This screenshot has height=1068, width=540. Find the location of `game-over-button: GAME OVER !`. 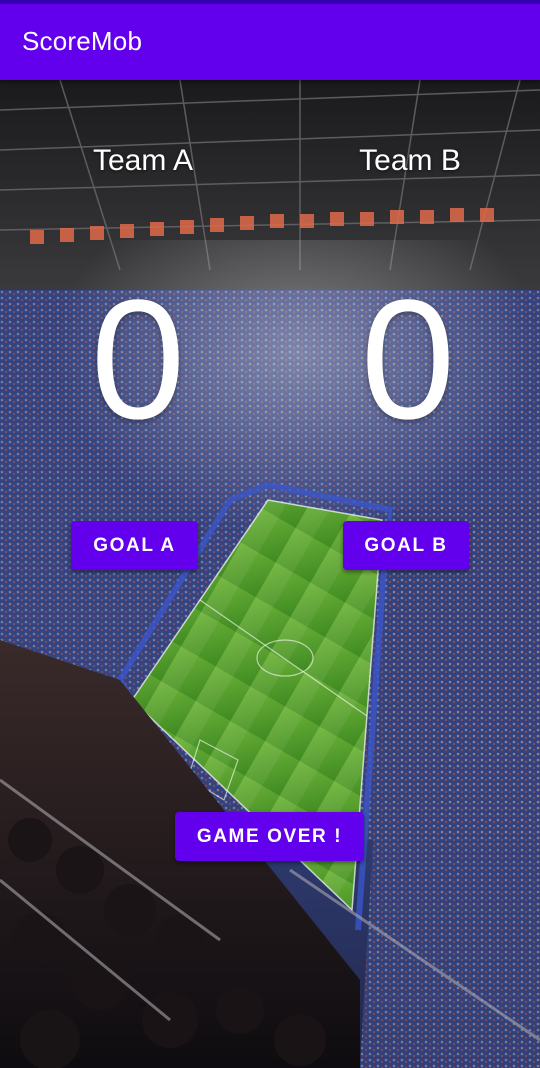

game-over-button: GAME OVER ! is located at coordinates (269, 836).